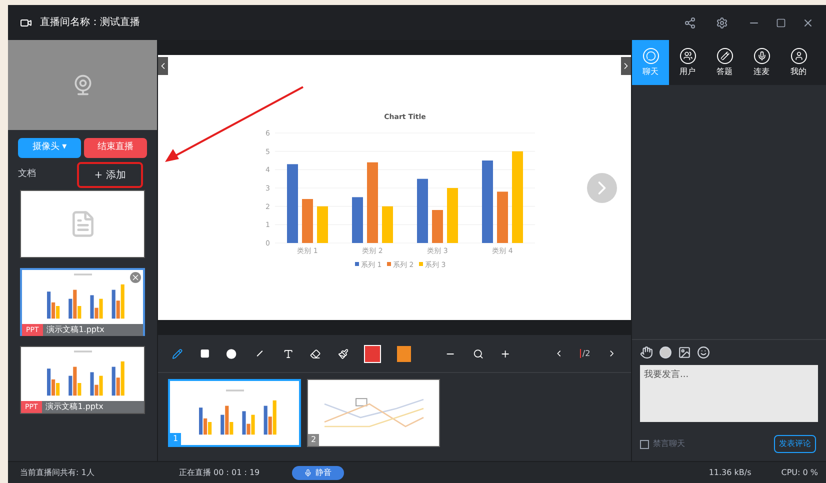 The image size is (826, 483). What do you see at coordinates (115, 148) in the screenshot?
I see `end-live-button: 结束直播` at bounding box center [115, 148].